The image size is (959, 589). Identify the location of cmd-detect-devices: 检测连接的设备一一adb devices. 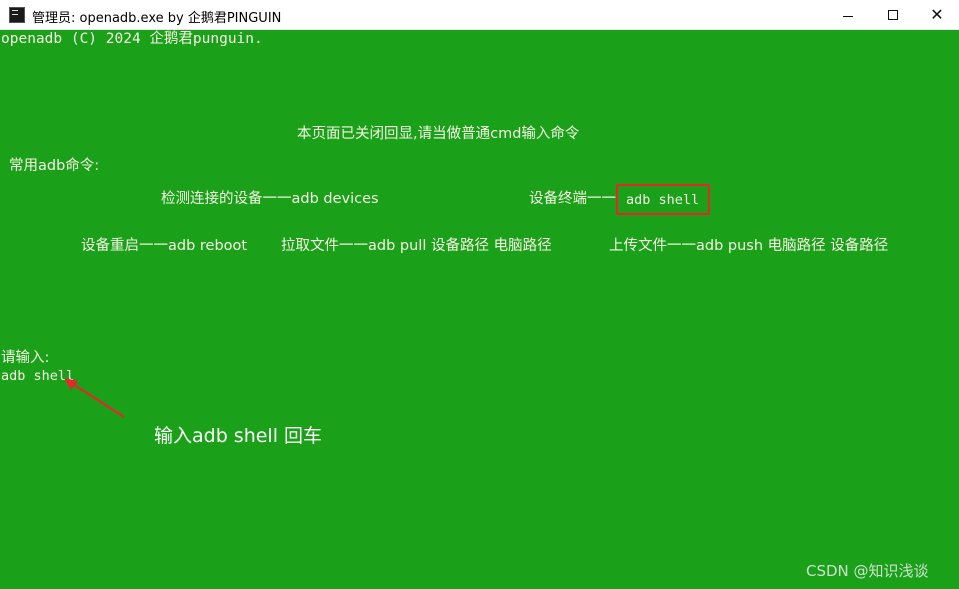
(270, 199).